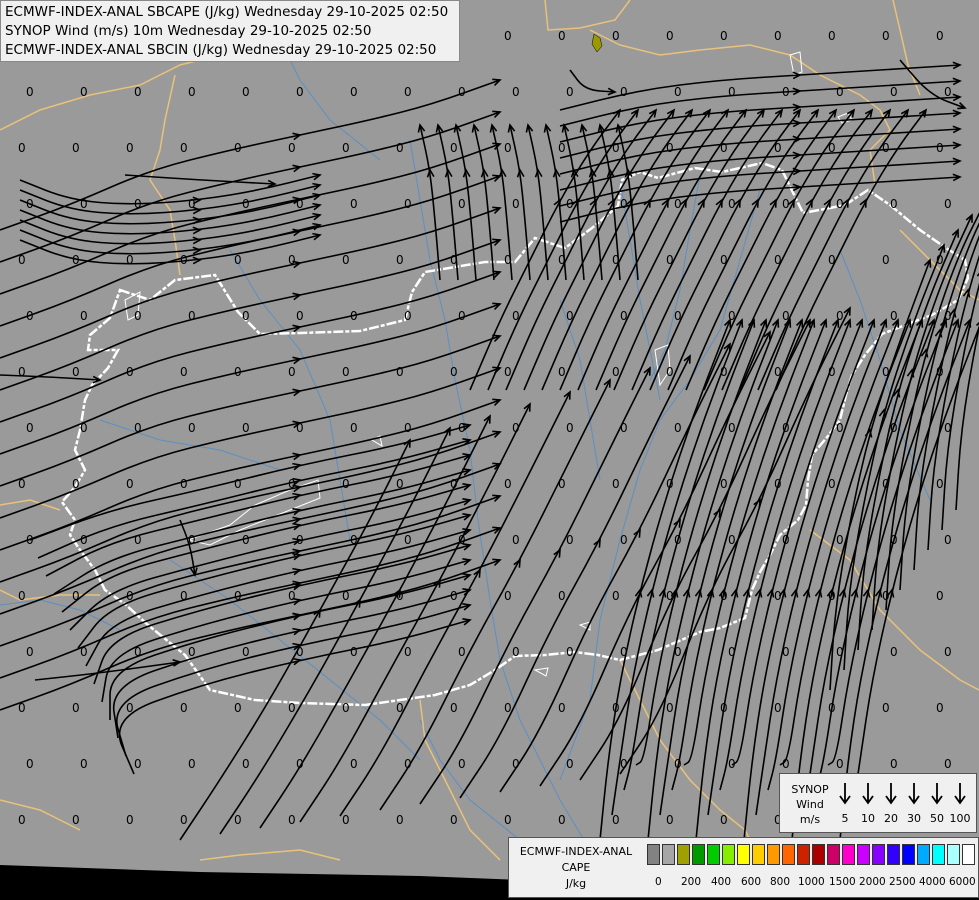  What do you see at coordinates (721, 882) in the screenshot?
I see `cape-legend-tick: 400` at bounding box center [721, 882].